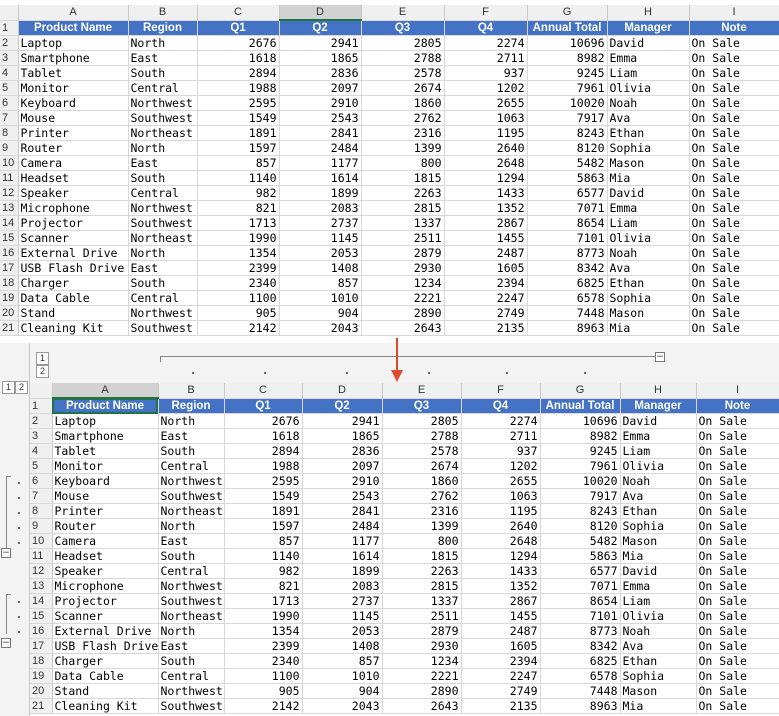 The image size is (779, 716). I want to click on cell: 9245, so click(567, 73).